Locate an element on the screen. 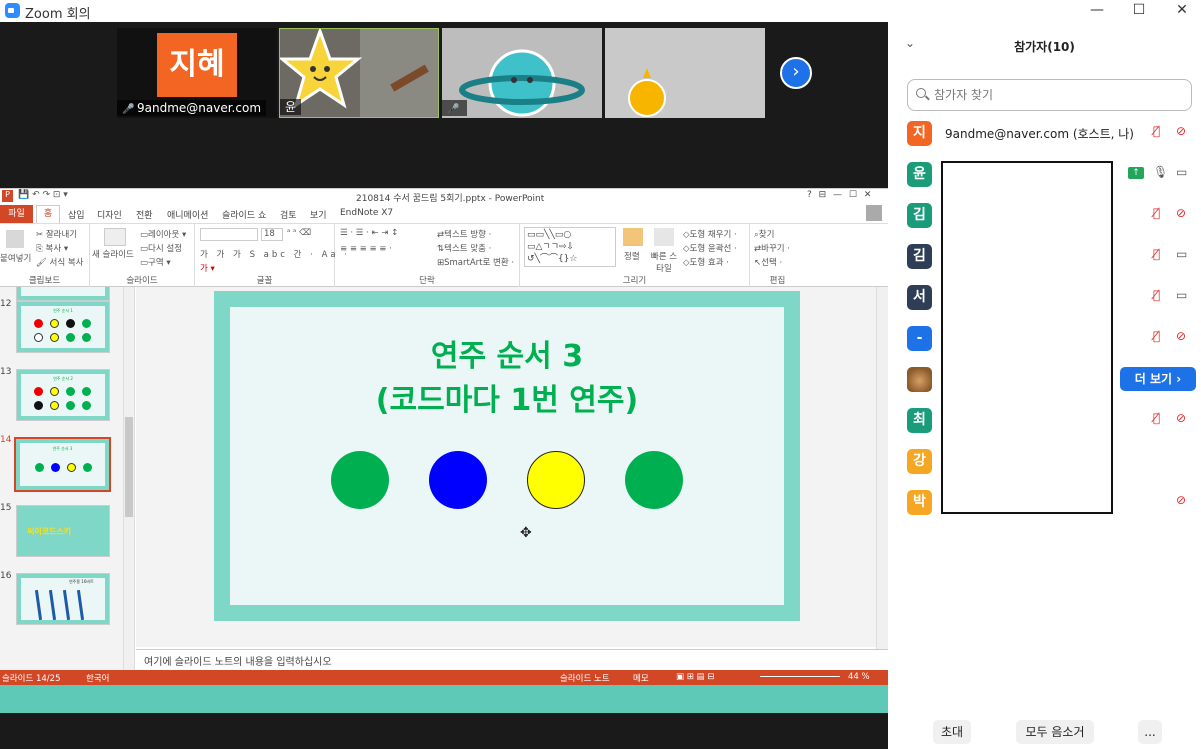 The image size is (1201, 749). new-slide-button: 새 슬라이드 is located at coordinates (113, 254).